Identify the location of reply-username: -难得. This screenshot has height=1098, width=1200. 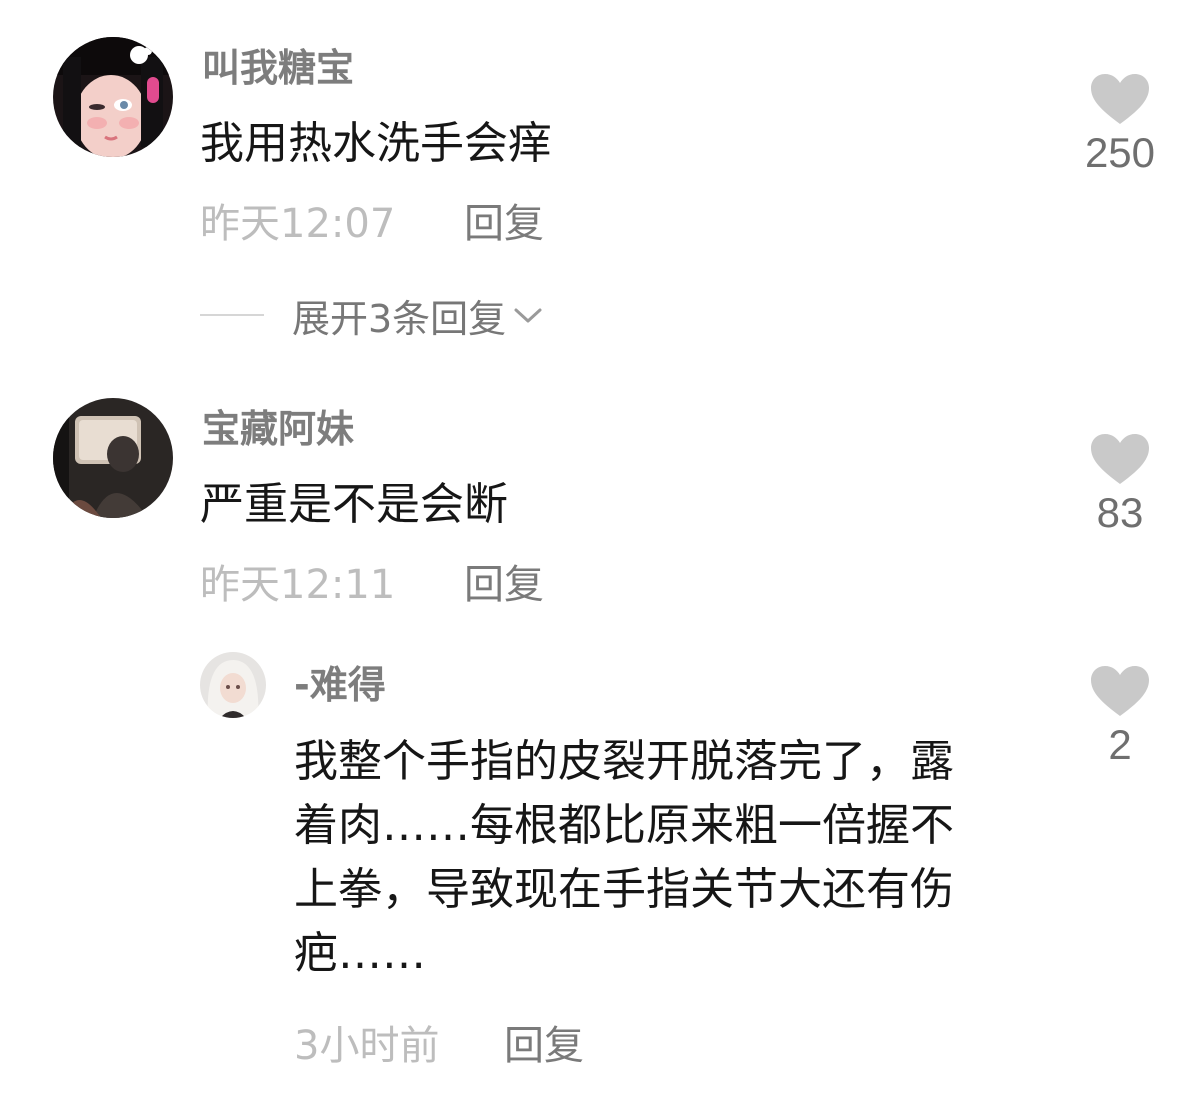
(340, 685).